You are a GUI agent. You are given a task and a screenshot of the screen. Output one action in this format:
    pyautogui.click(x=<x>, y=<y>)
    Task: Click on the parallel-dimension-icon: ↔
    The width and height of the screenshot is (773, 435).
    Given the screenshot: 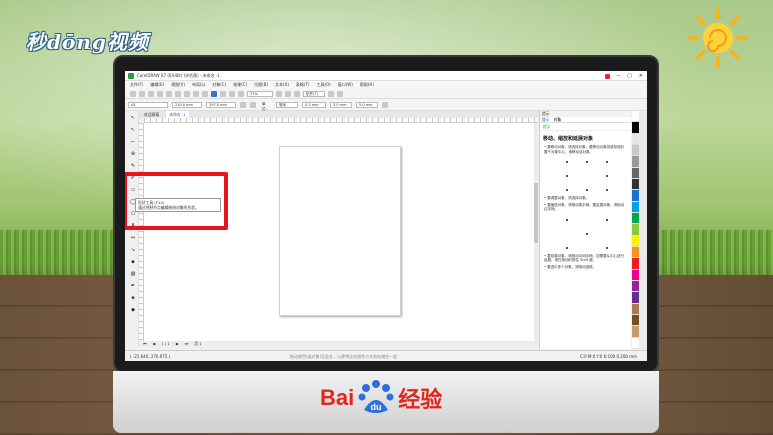 What is the action you would take?
    pyautogui.click(x=133, y=238)
    